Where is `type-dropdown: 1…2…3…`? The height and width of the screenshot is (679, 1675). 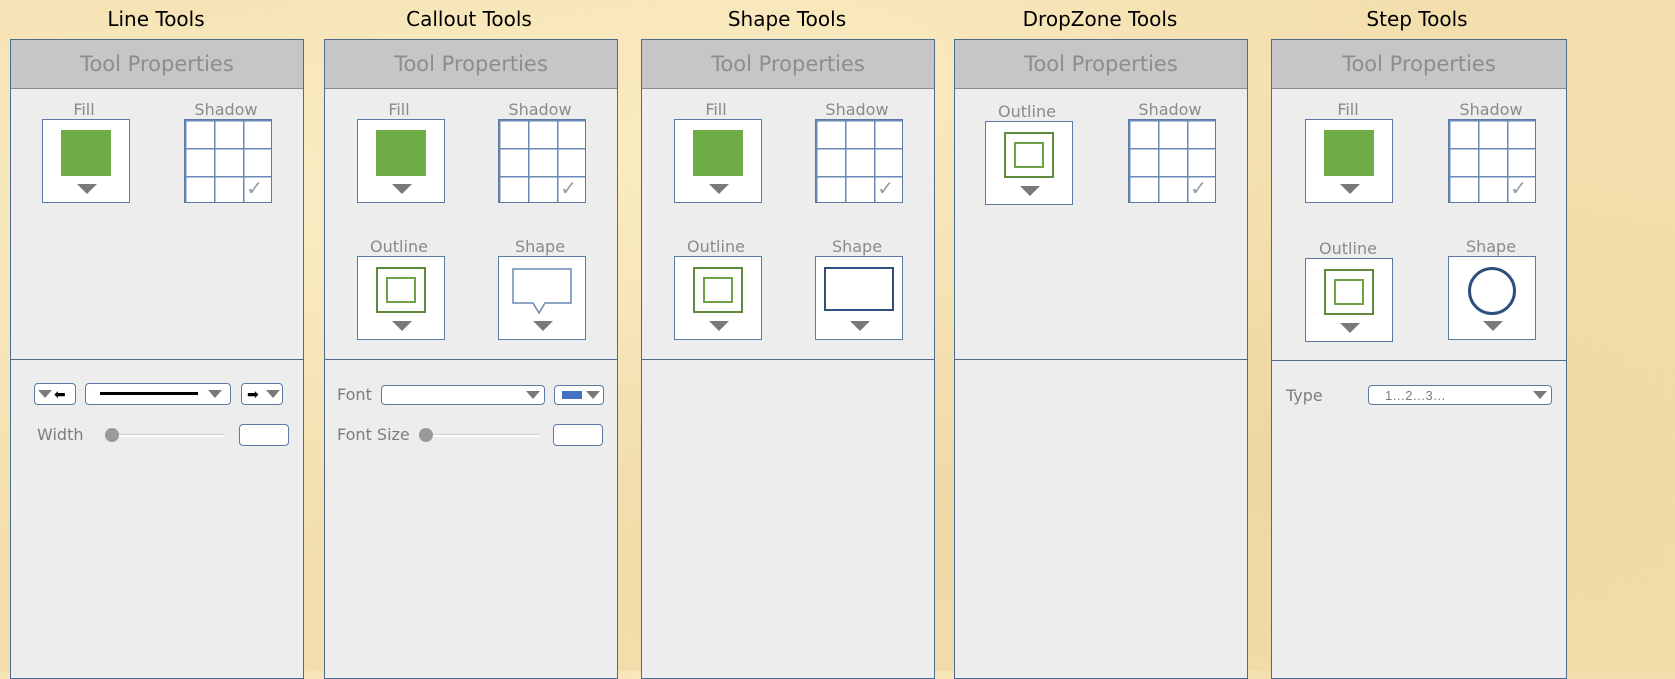
type-dropdown: 1…2…3… is located at coordinates (1460, 395).